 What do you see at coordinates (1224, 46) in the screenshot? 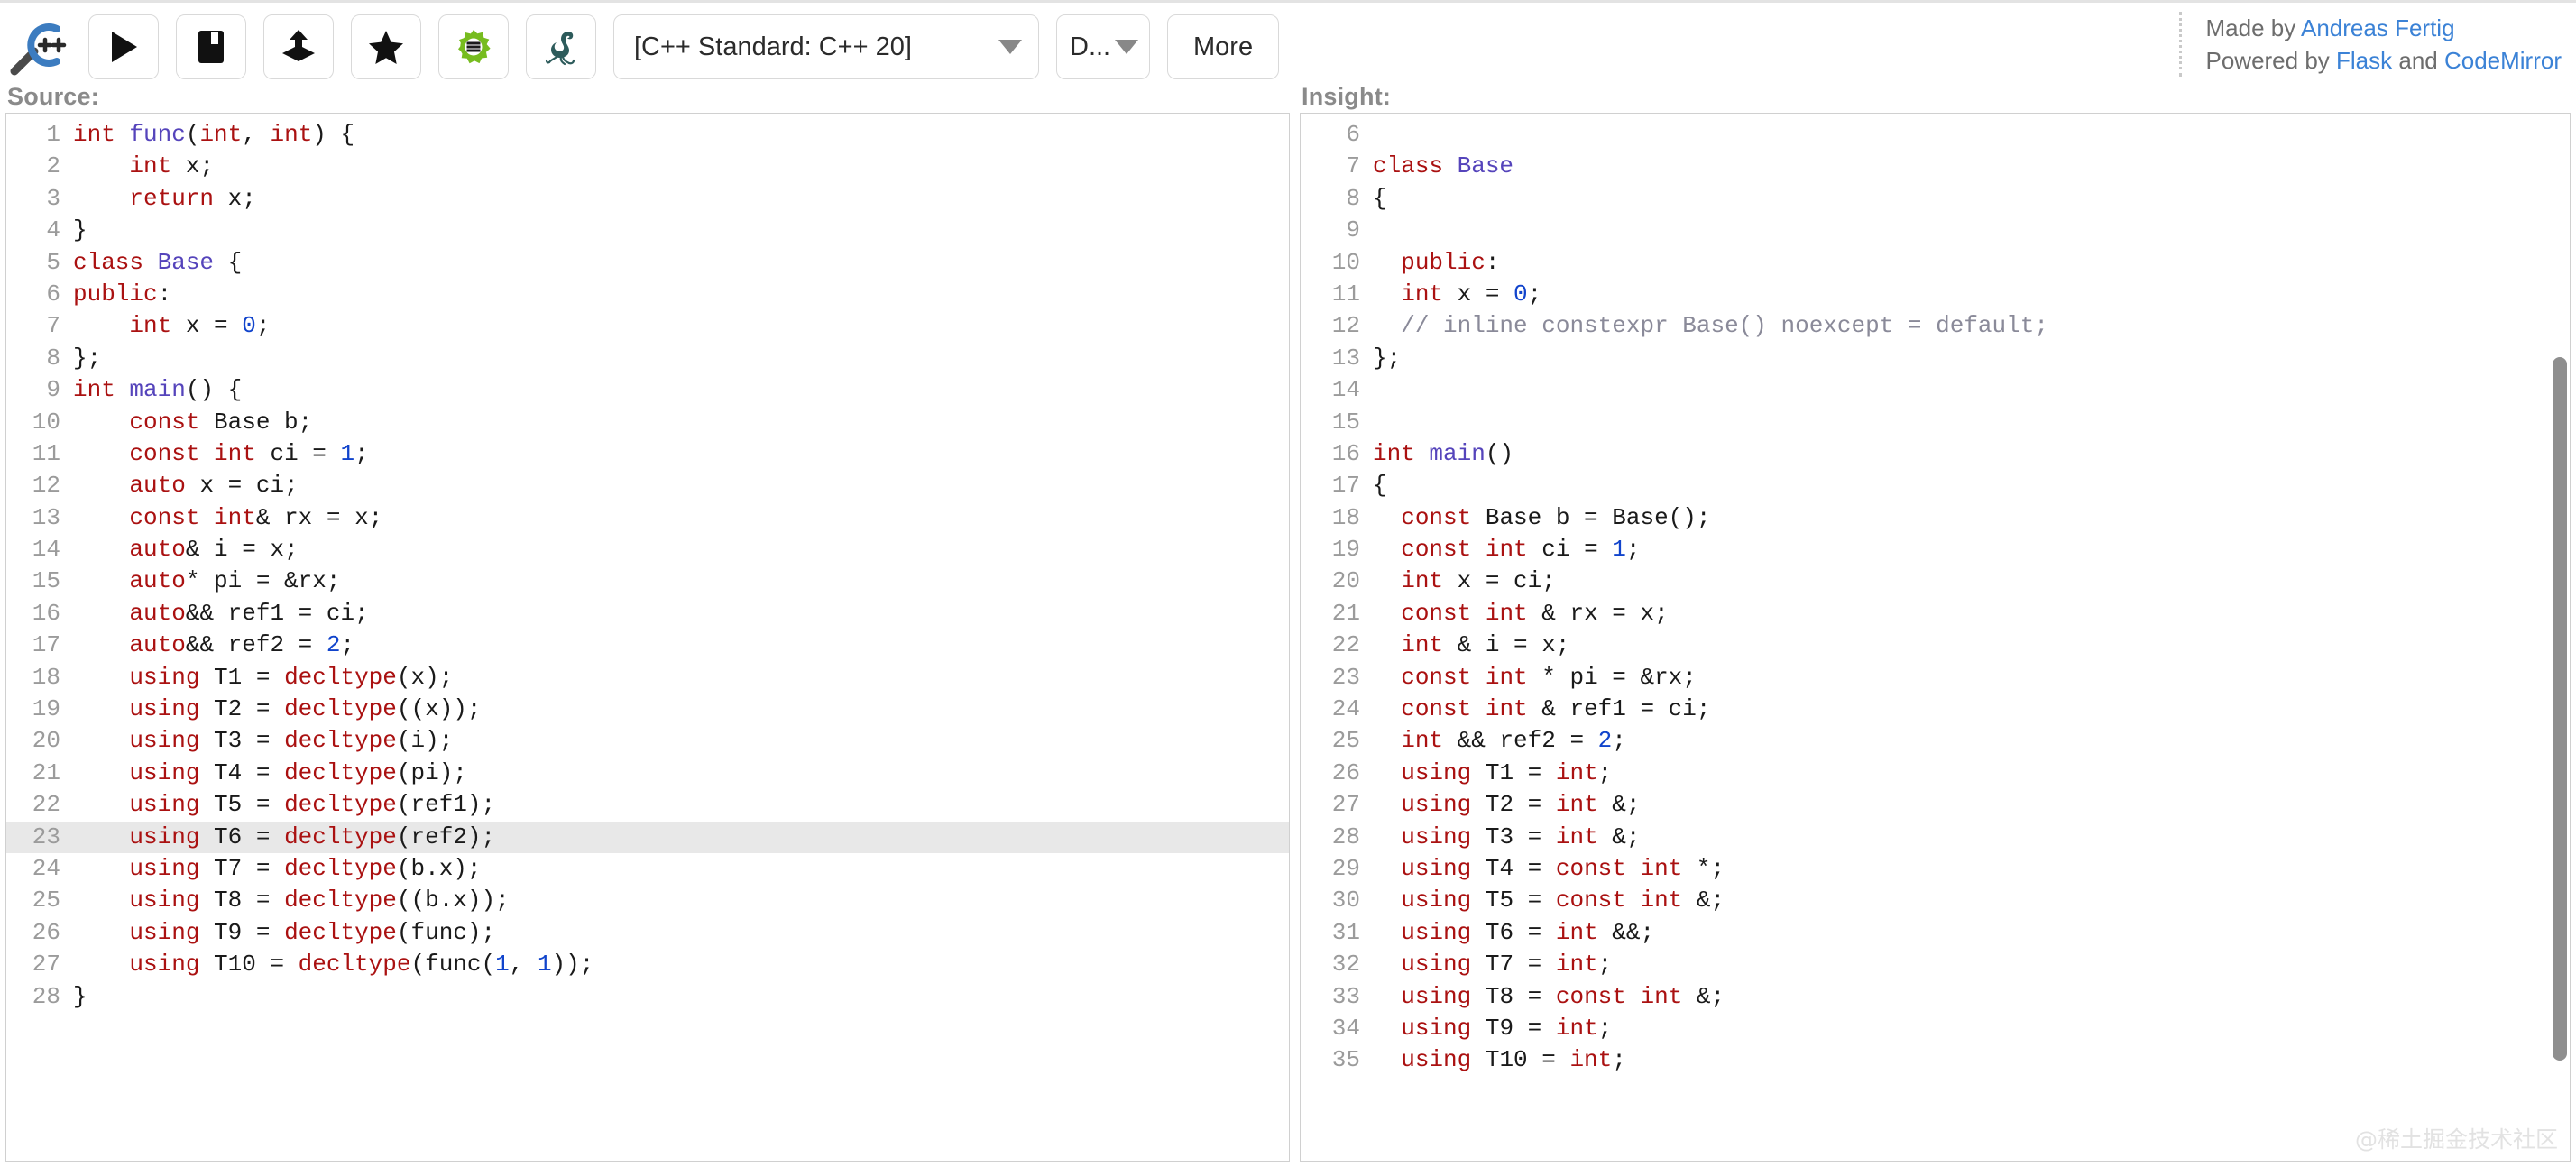
I see `more-button: More` at bounding box center [1224, 46].